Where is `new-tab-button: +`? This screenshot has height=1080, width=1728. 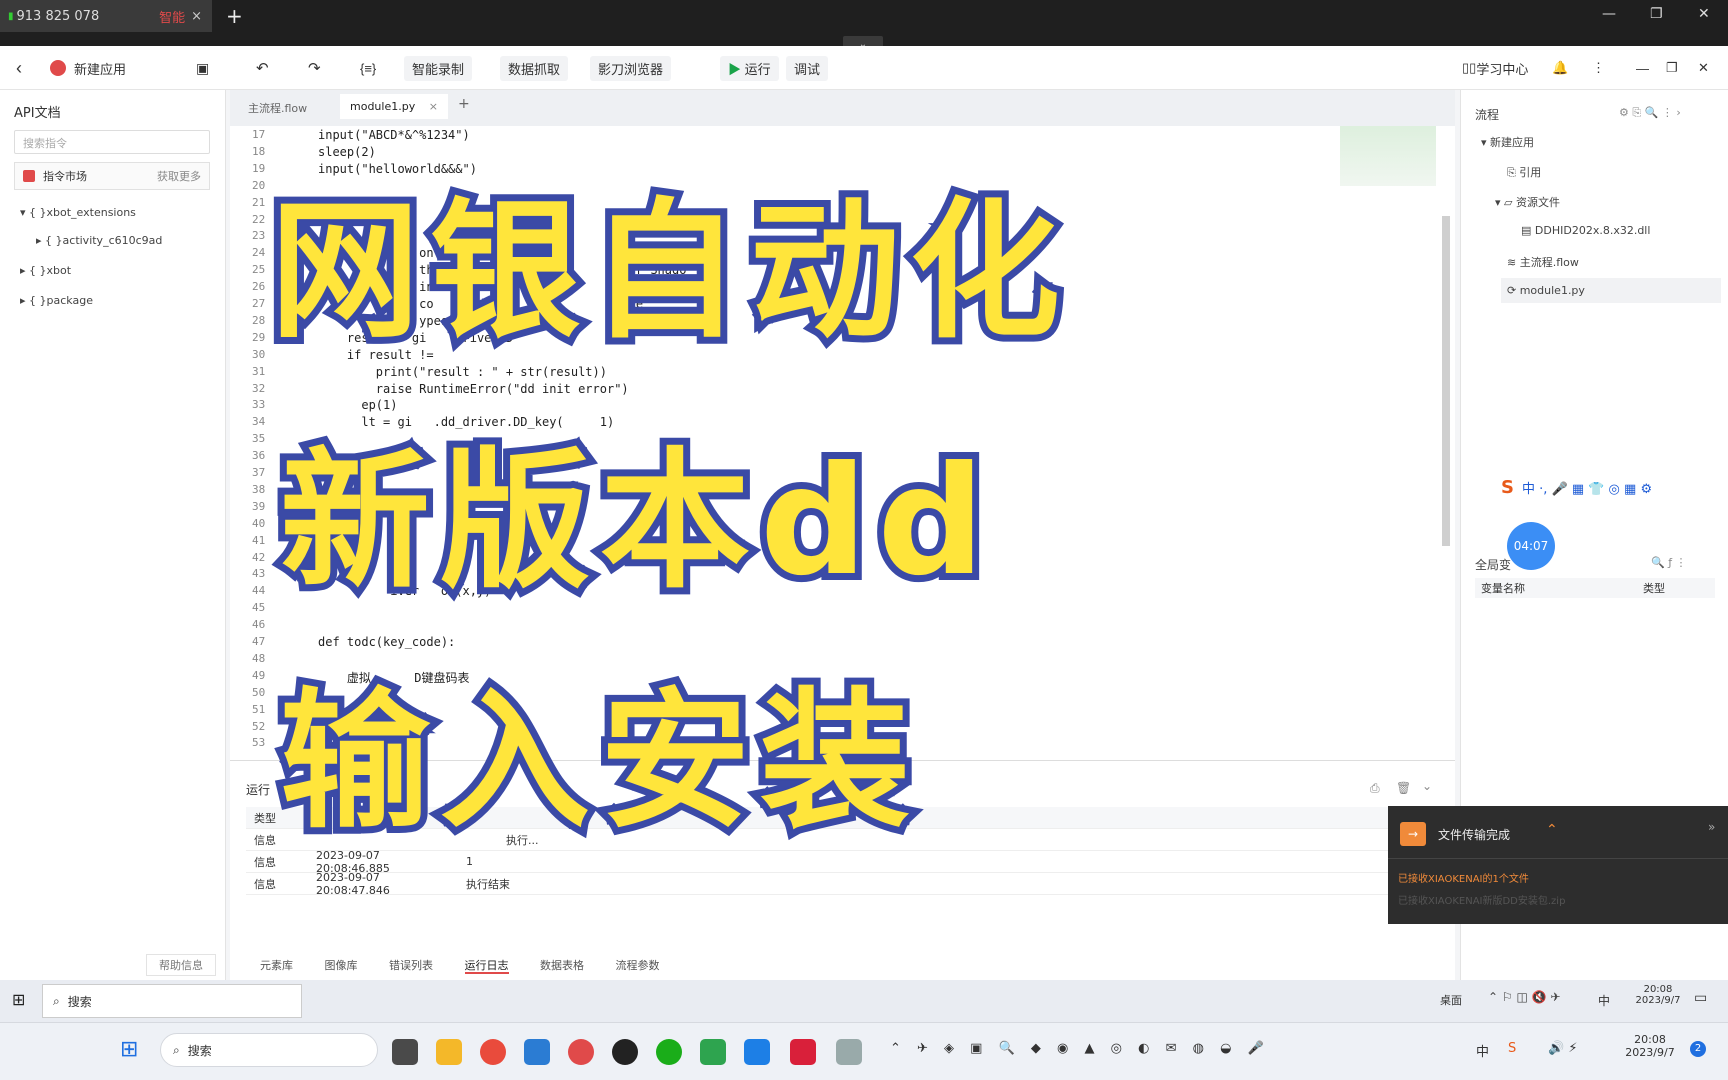
new-tab-button: + is located at coordinates (234, 16).